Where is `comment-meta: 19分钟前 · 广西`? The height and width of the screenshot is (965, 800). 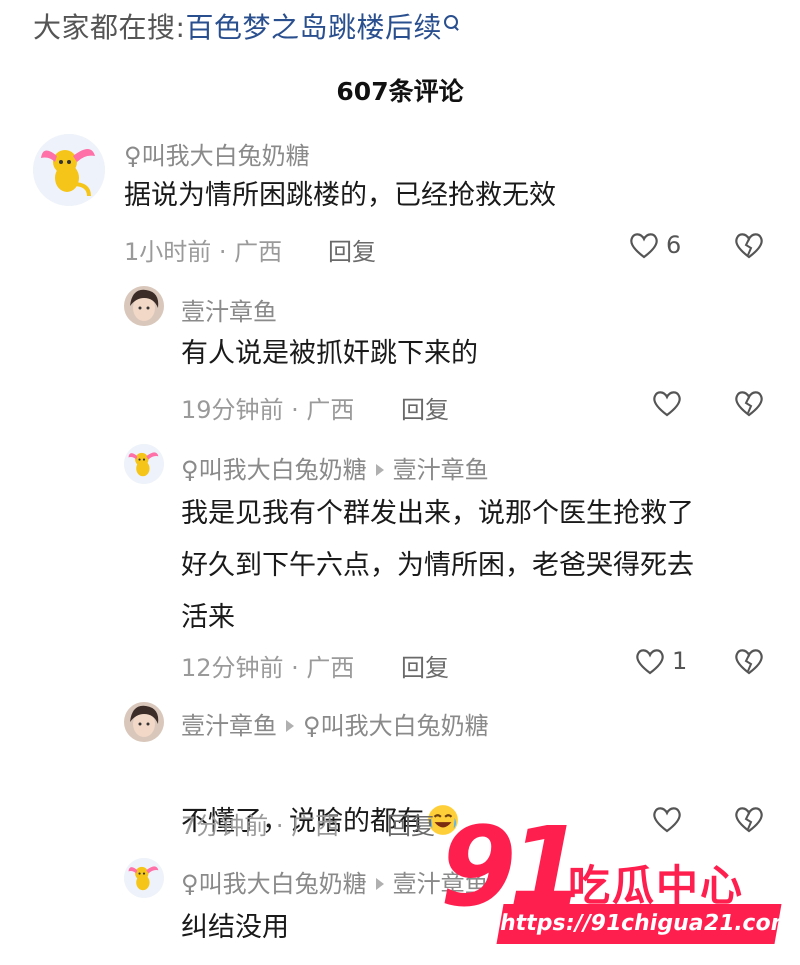 comment-meta: 19分钟前 · 广西 is located at coordinates (268, 410).